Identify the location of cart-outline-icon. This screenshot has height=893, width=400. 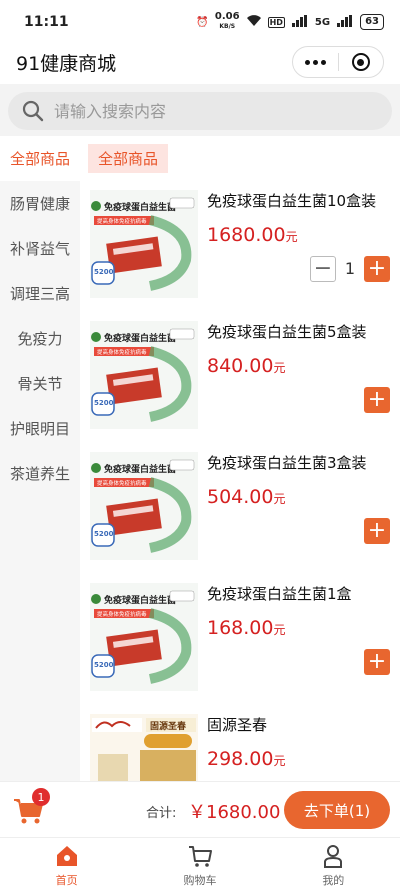
(200, 856).